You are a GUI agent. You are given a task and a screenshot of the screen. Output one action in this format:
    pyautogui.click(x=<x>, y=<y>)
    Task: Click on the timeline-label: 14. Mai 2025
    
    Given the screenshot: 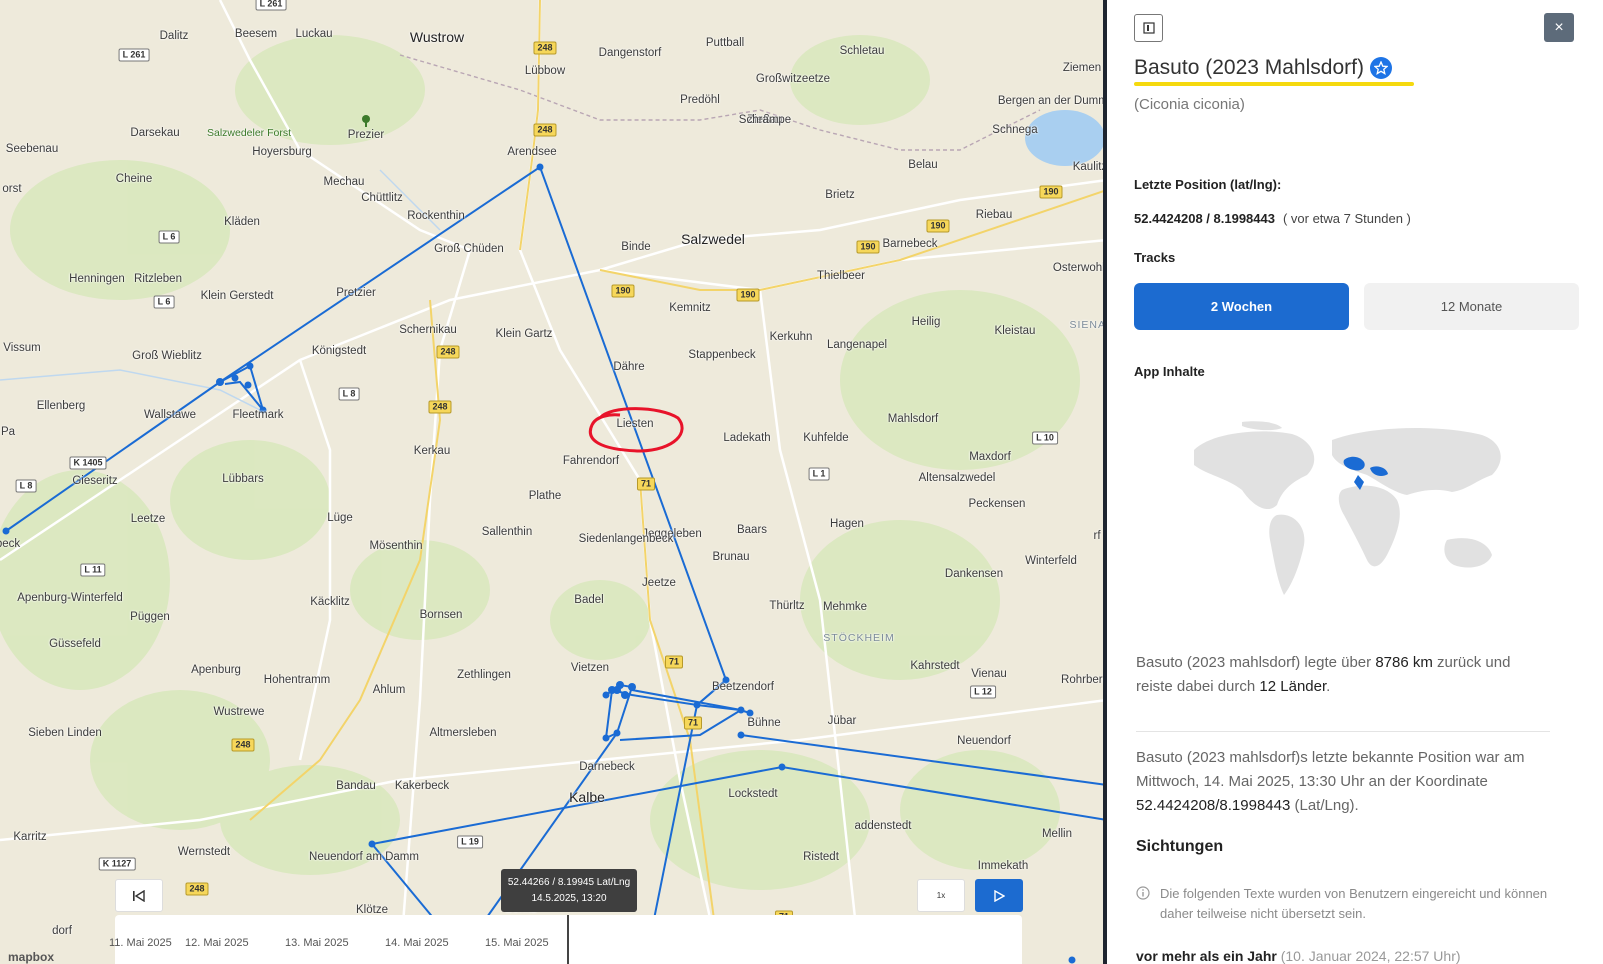 What is the action you would take?
    pyautogui.click(x=417, y=943)
    